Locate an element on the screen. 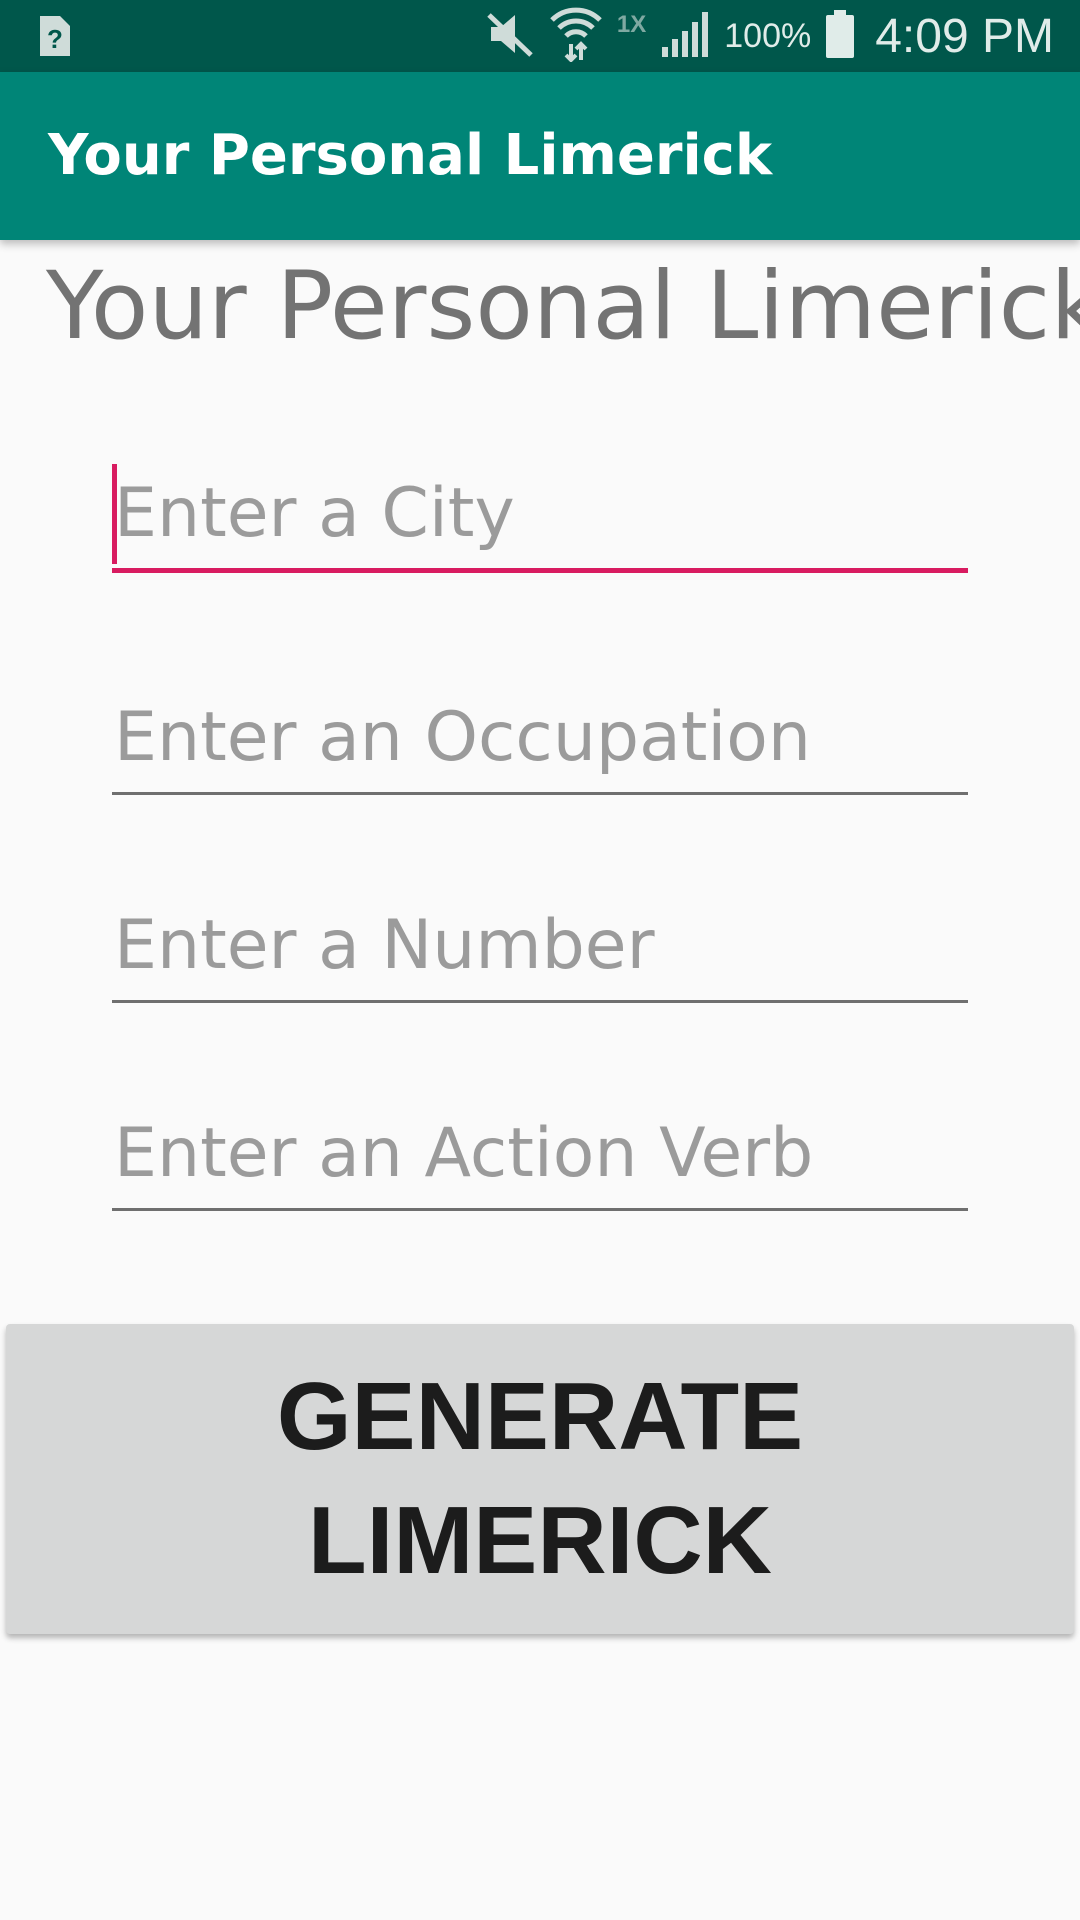 This screenshot has height=1920, width=1080. page-heading: Your Personal Limerick is located at coordinates (563, 306).